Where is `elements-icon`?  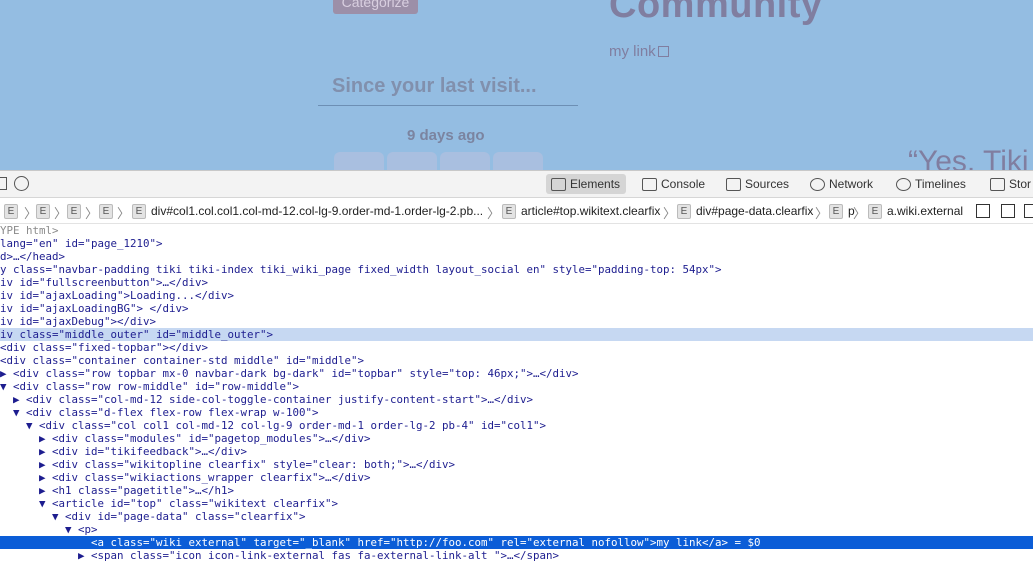
elements-icon is located at coordinates (558, 184).